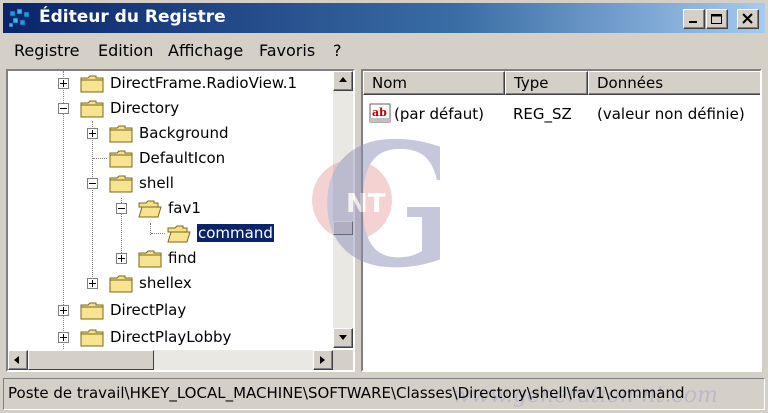 This screenshot has height=413, width=768. What do you see at coordinates (205, 50) in the screenshot?
I see `menu-affichage: Affichage` at bounding box center [205, 50].